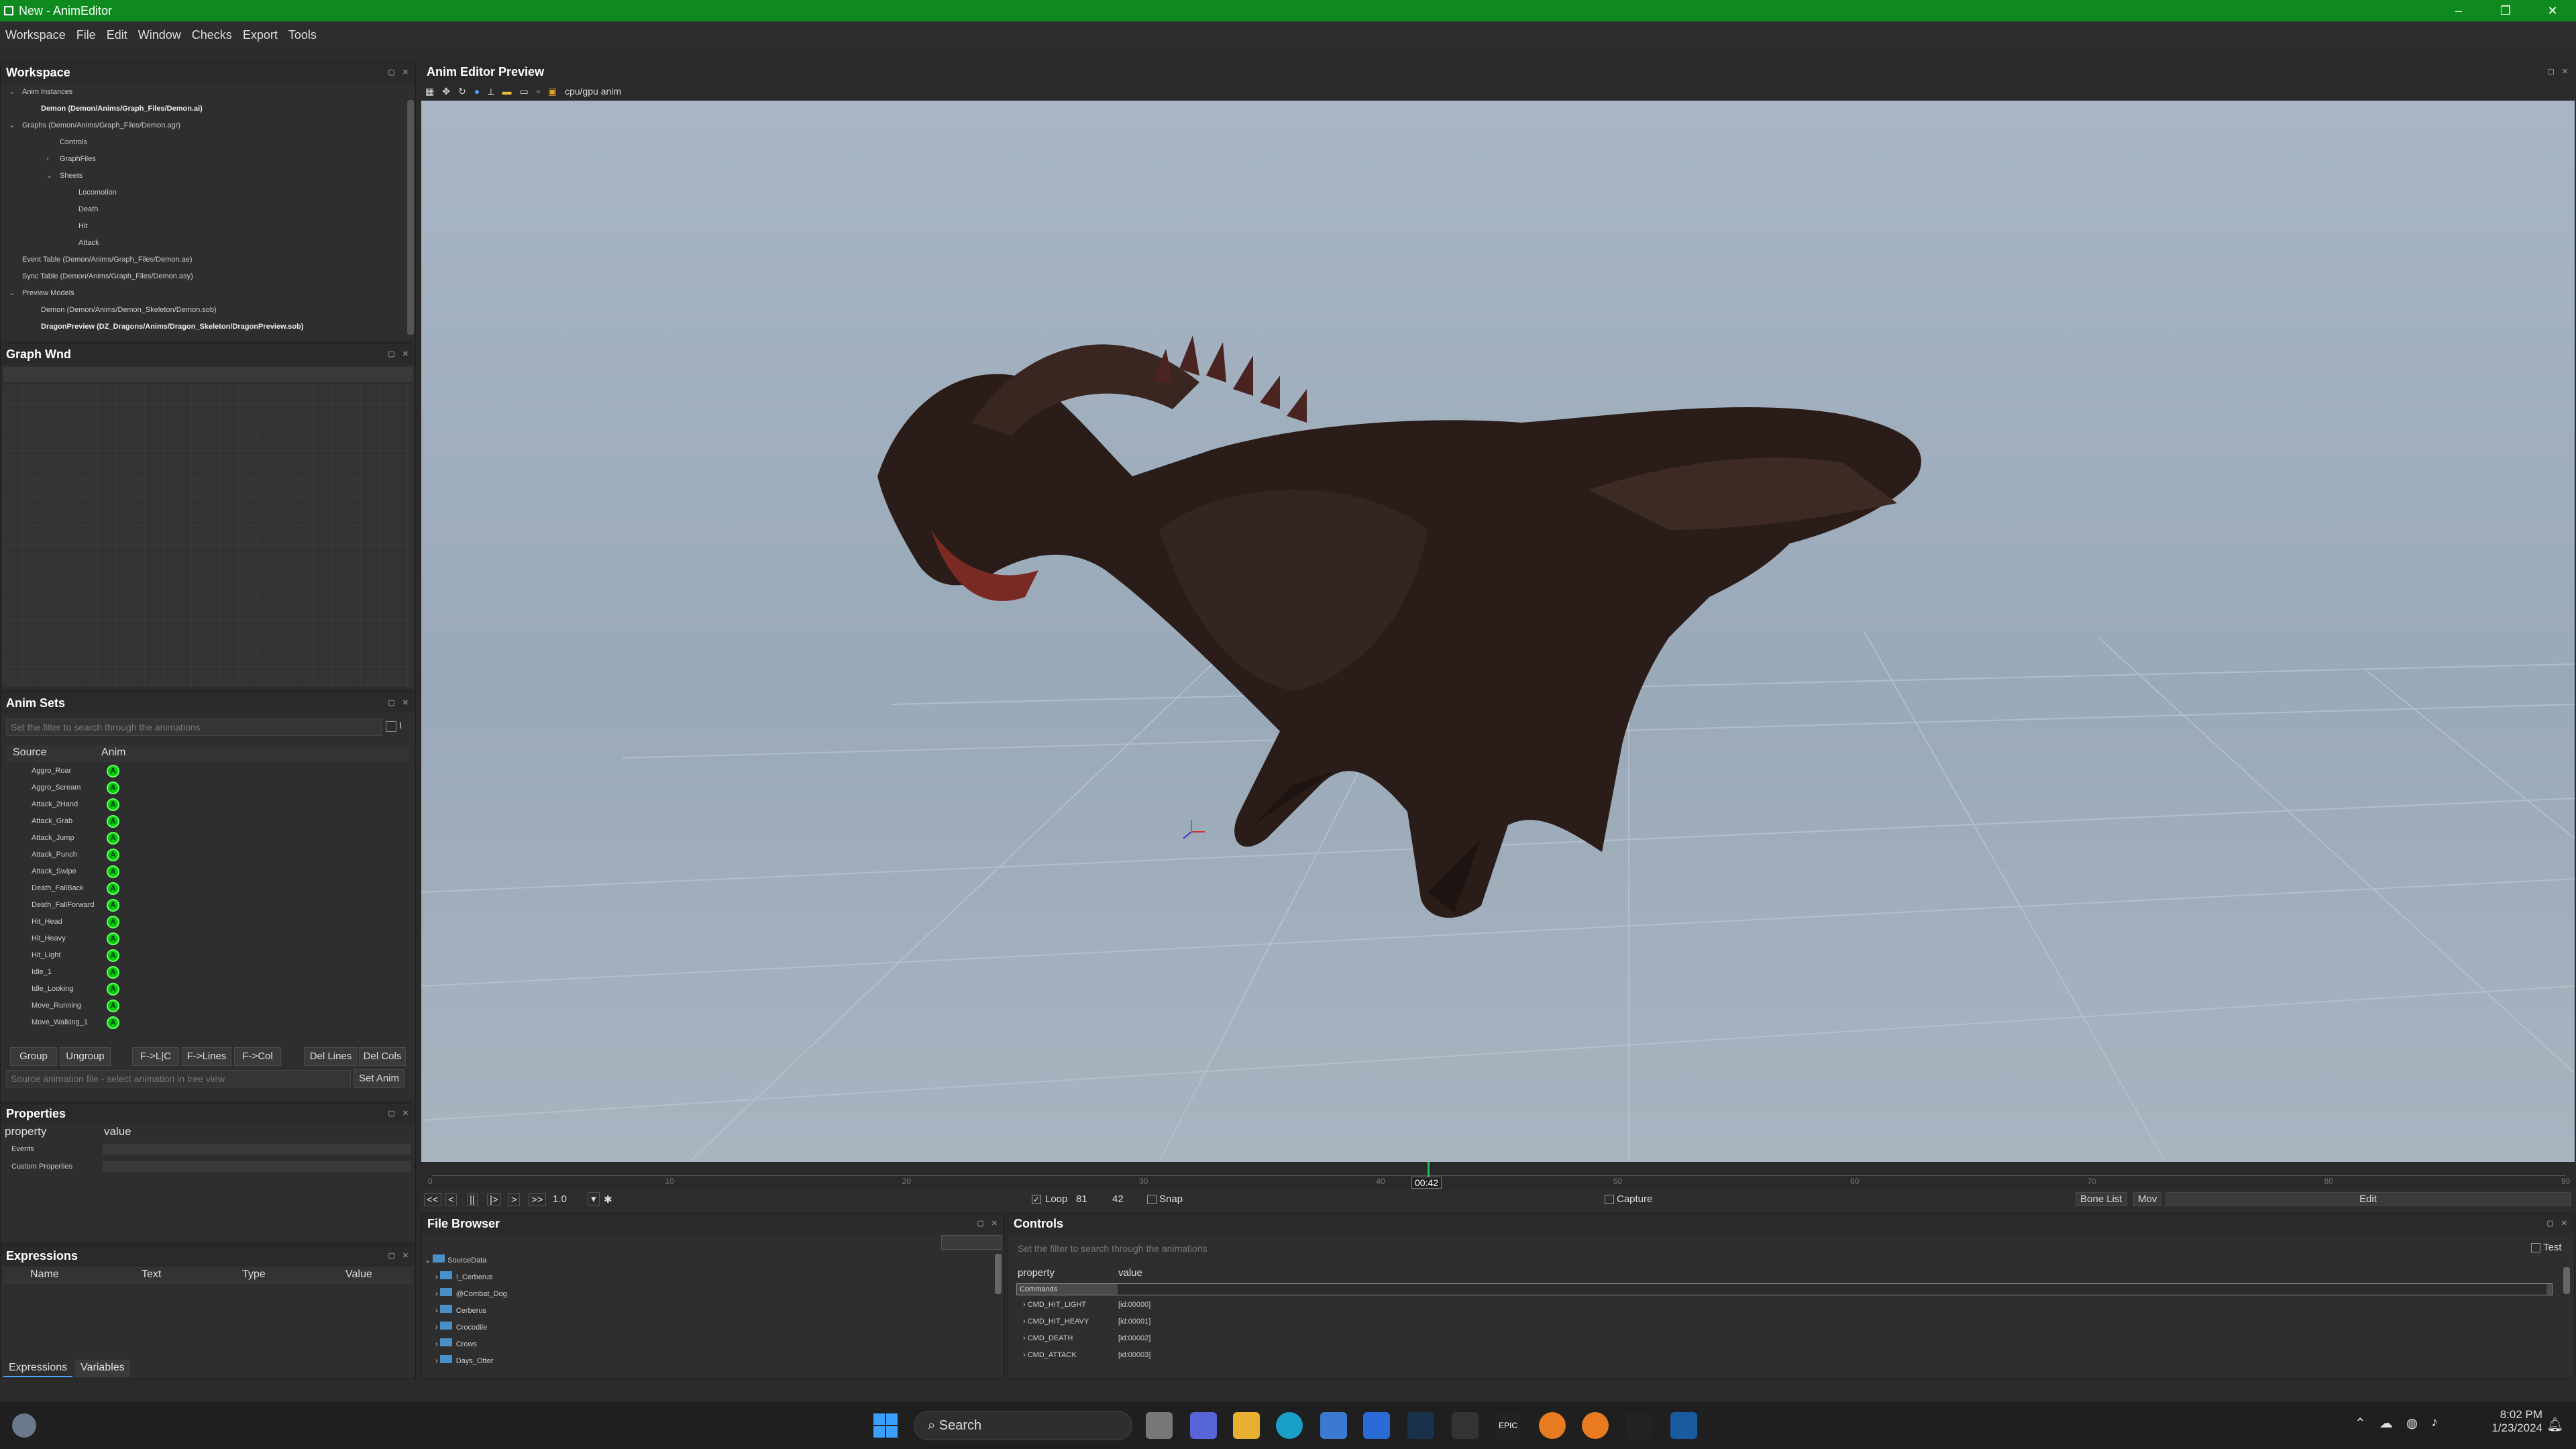  I want to click on loop-checkbox: ✓, so click(1036, 1199).